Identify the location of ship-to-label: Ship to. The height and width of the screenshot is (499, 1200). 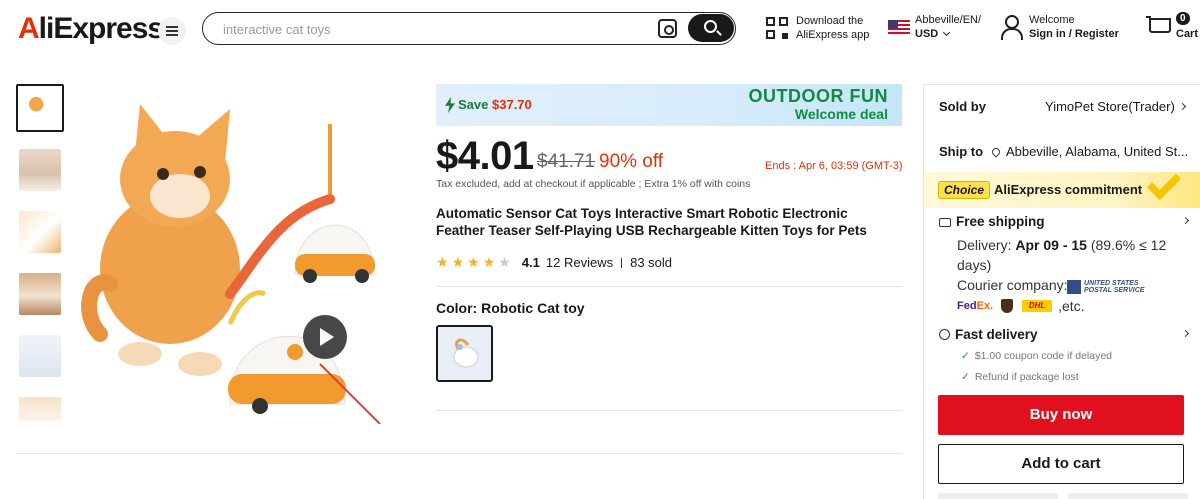
(961, 151).